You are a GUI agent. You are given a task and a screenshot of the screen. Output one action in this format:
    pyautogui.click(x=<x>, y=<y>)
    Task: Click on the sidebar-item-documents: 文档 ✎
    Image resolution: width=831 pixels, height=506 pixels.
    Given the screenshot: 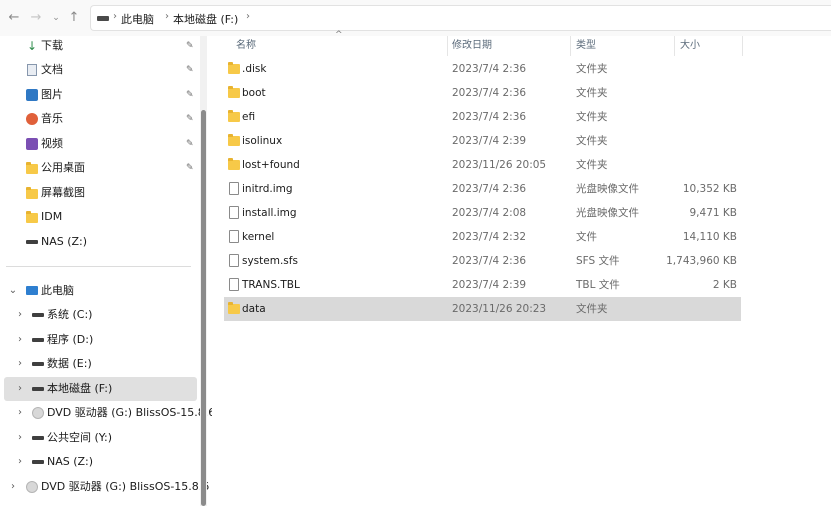 What is the action you would take?
    pyautogui.click(x=100, y=70)
    